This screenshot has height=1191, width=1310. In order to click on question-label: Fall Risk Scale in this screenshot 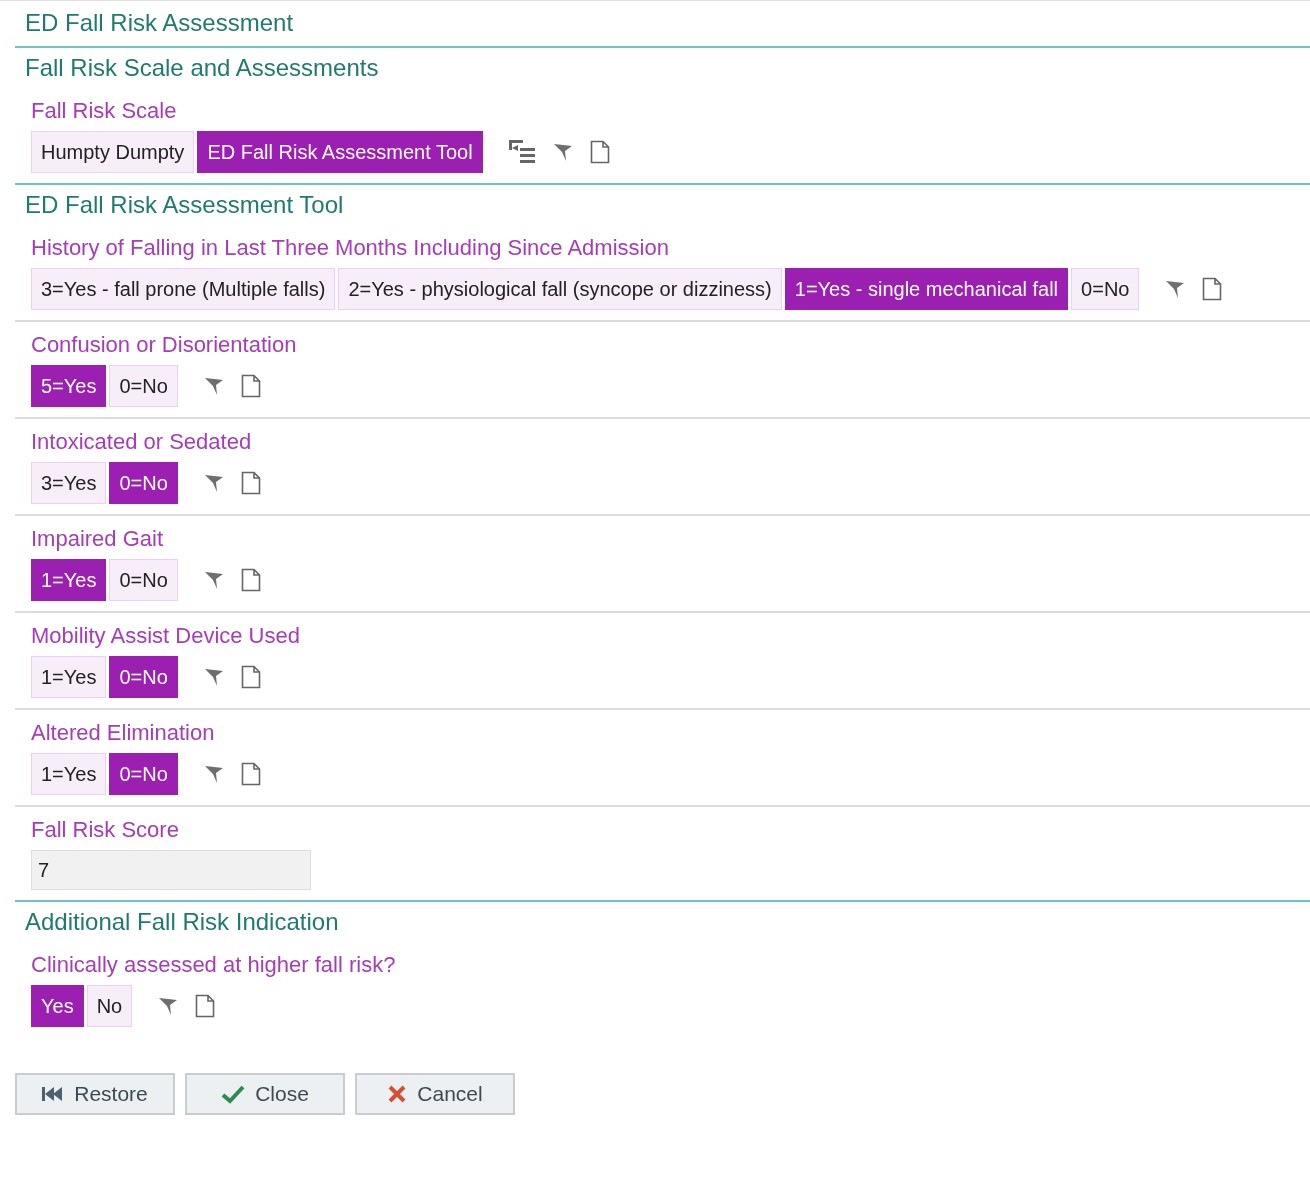, I will do `click(104, 111)`.